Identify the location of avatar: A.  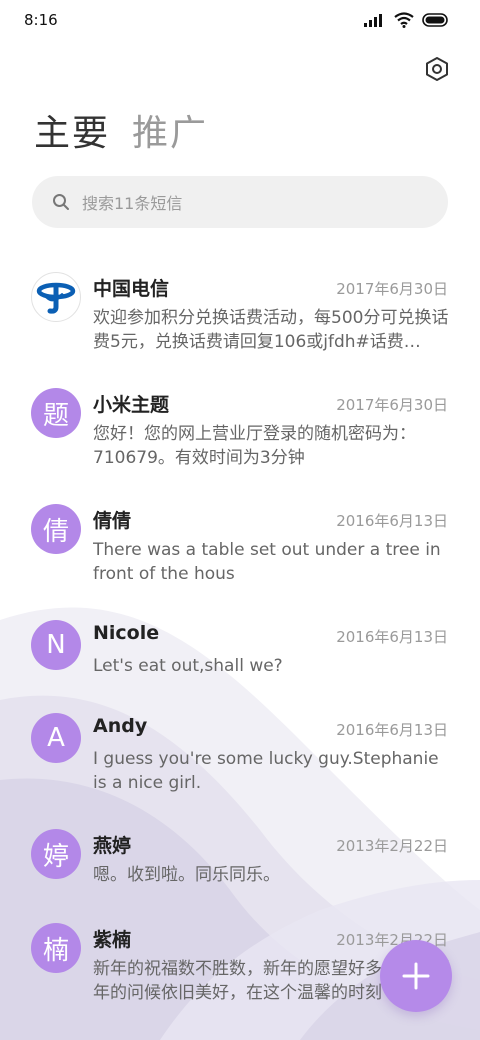
(56, 738).